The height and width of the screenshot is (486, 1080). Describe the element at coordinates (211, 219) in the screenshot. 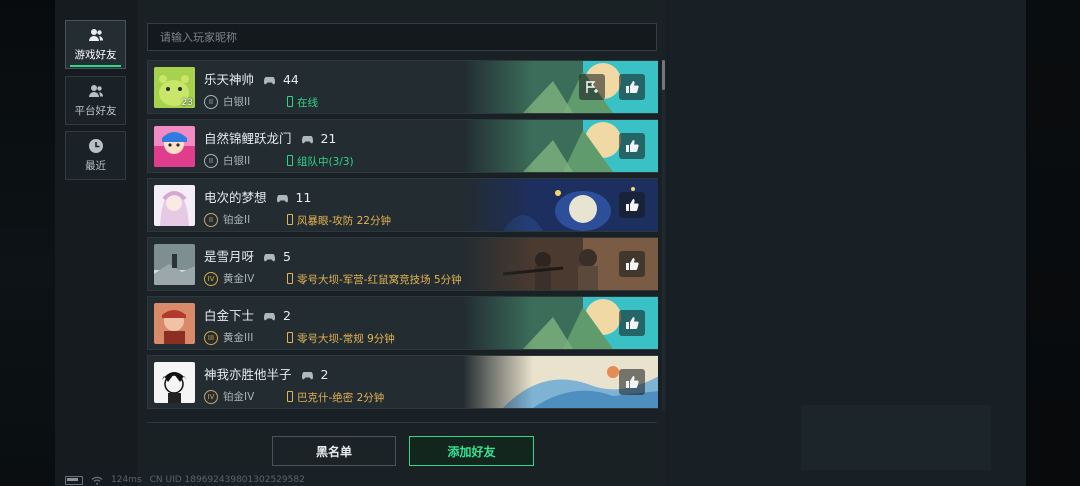

I see `rank-platinum-icon: II` at that location.